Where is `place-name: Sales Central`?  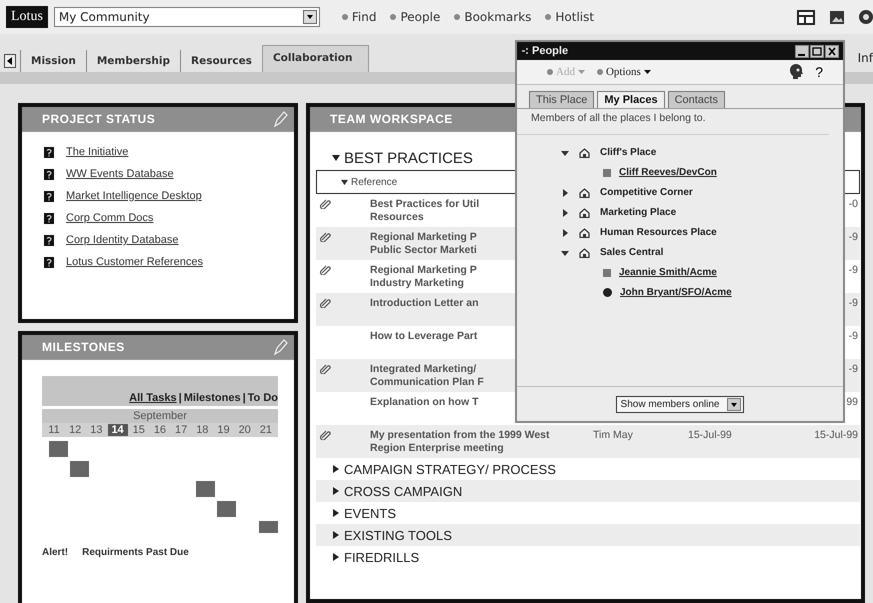
place-name: Sales Central is located at coordinates (632, 252).